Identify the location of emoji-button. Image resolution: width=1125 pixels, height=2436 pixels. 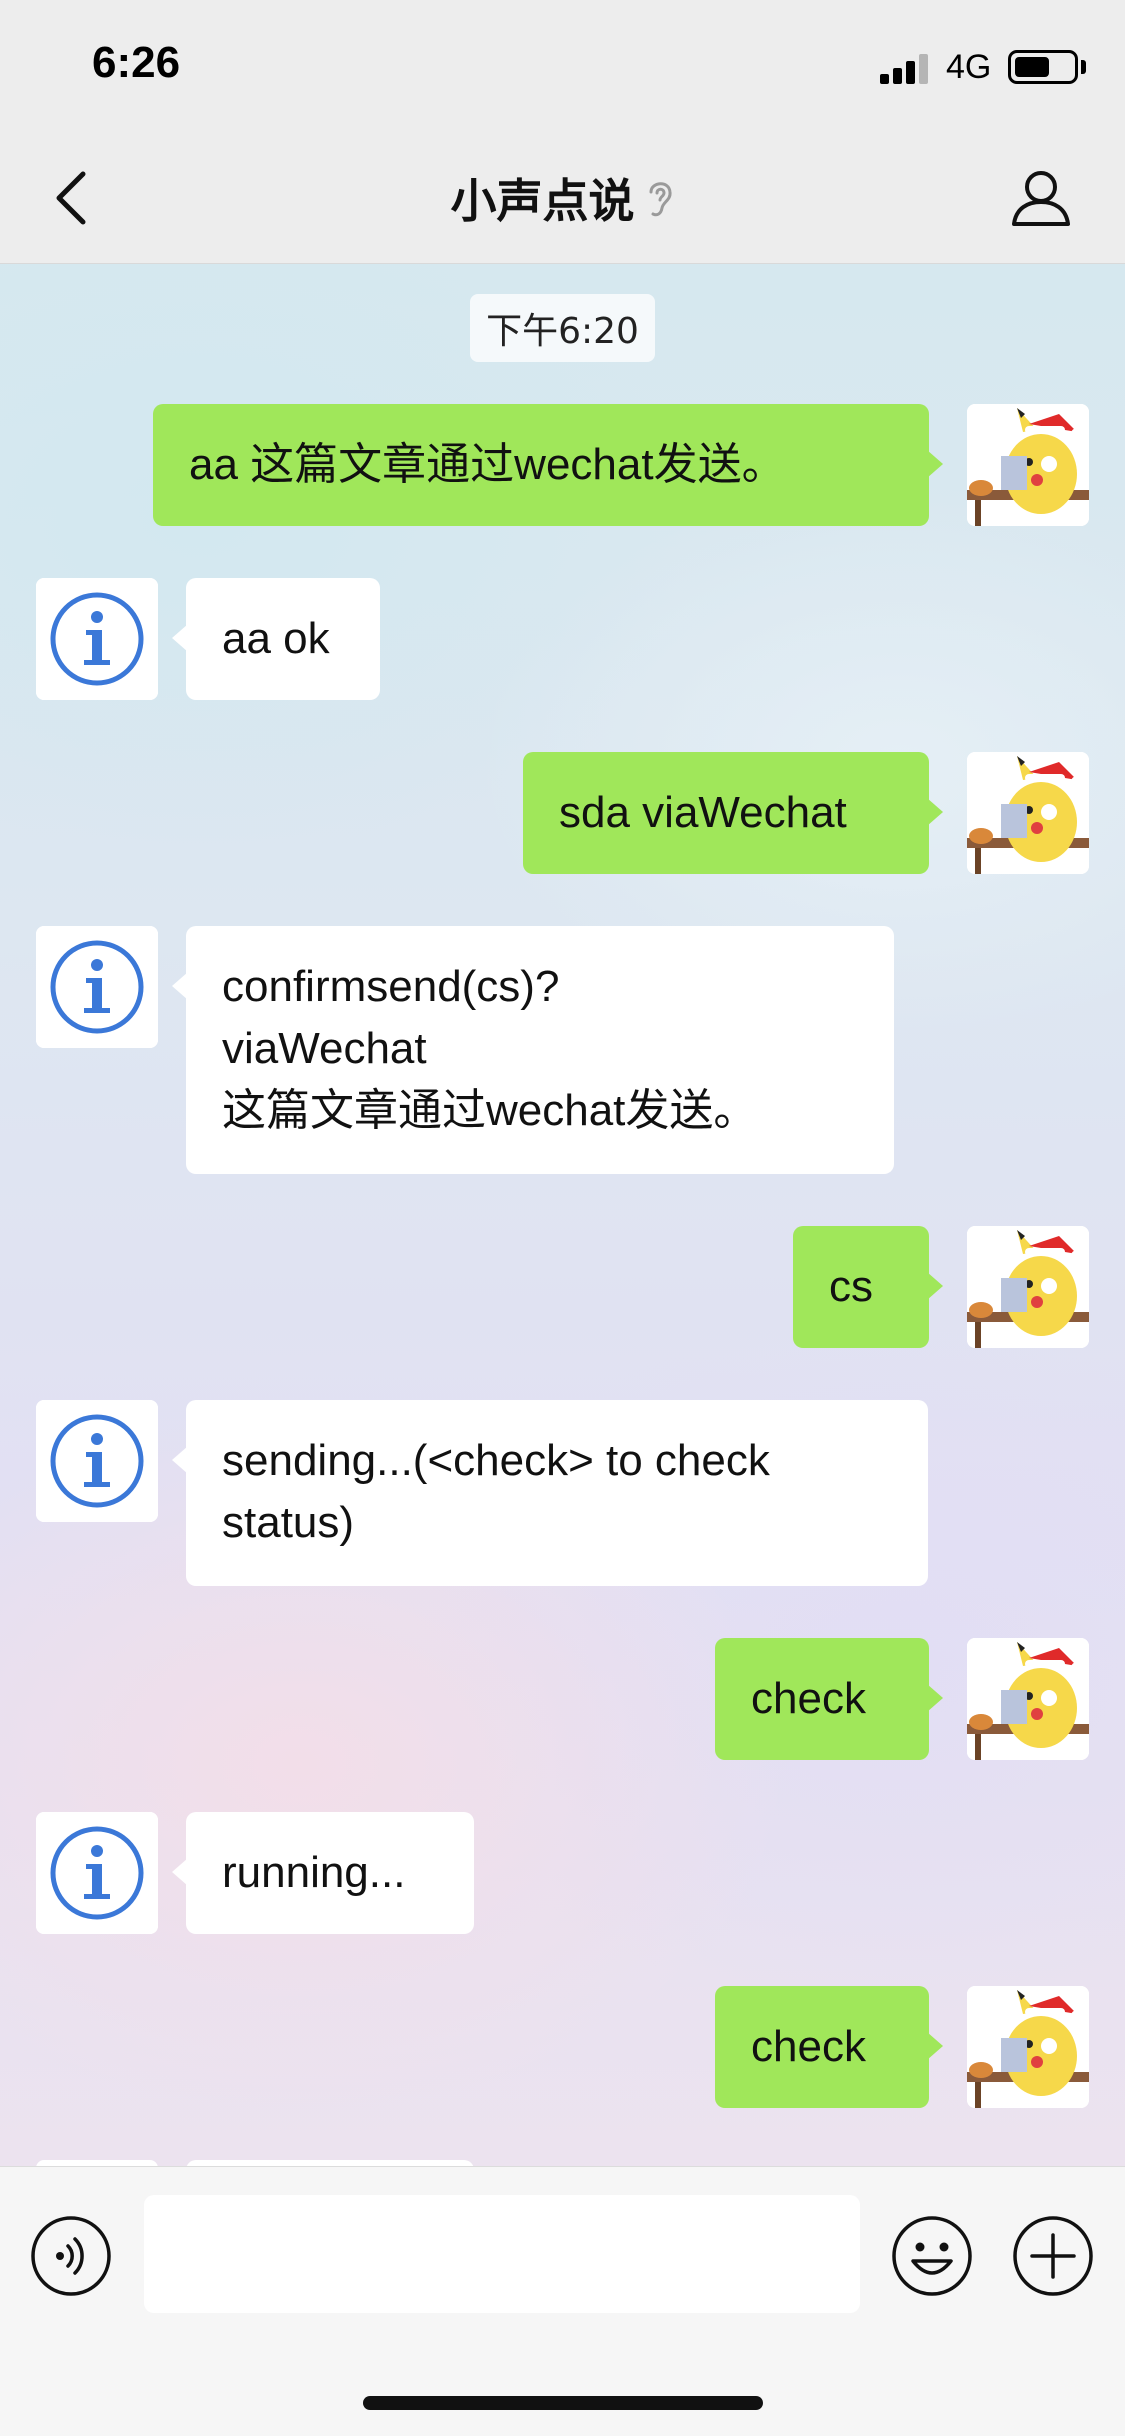
(932, 2256).